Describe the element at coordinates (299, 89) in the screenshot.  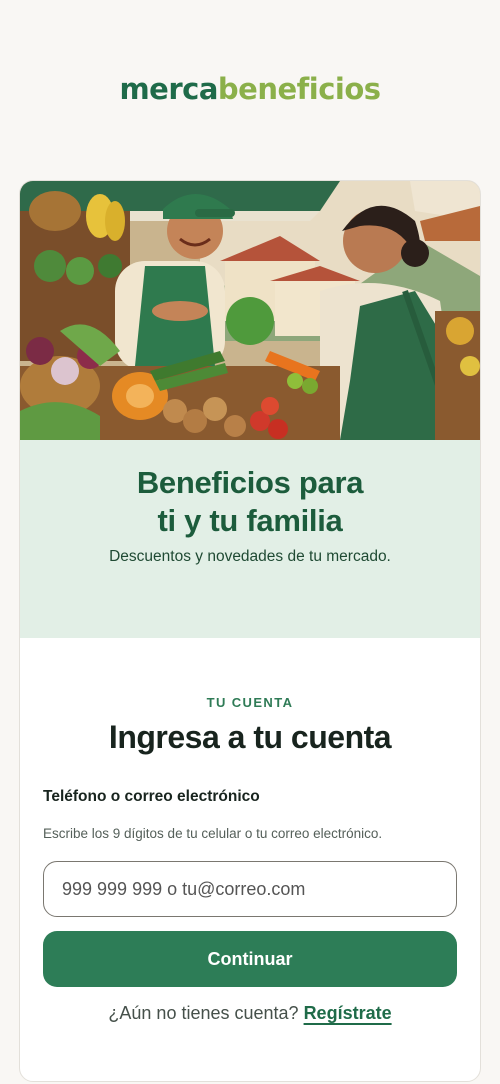
I see `logo-text-beneficios: beneficios` at that location.